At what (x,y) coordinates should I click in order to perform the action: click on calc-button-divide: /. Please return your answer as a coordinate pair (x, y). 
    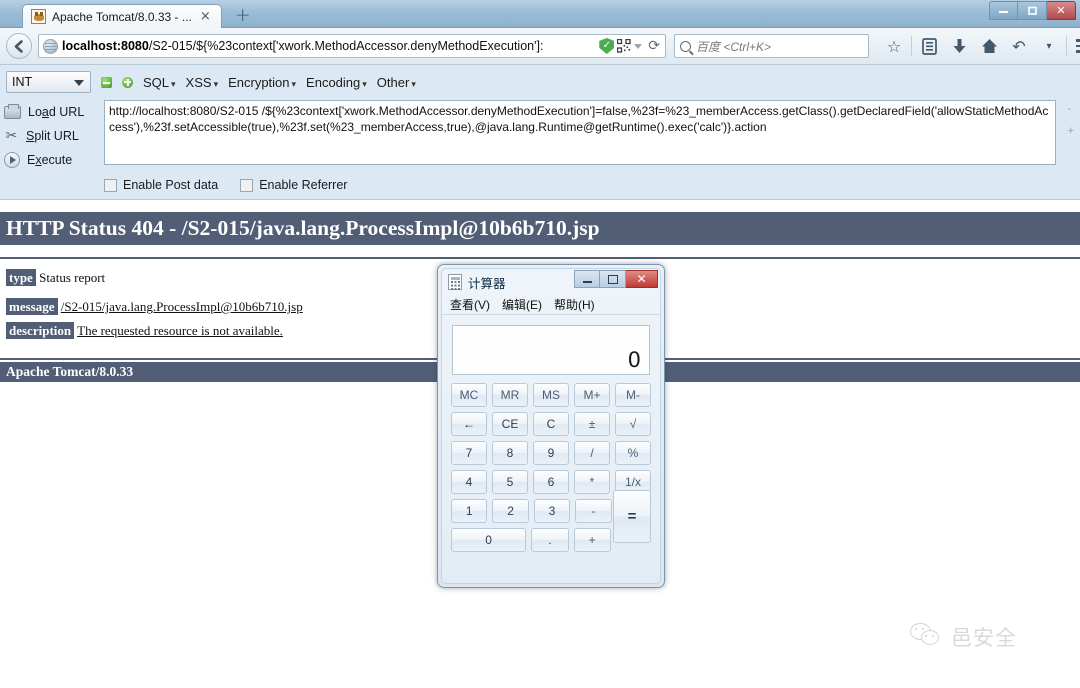
    Looking at the image, I should click on (592, 453).